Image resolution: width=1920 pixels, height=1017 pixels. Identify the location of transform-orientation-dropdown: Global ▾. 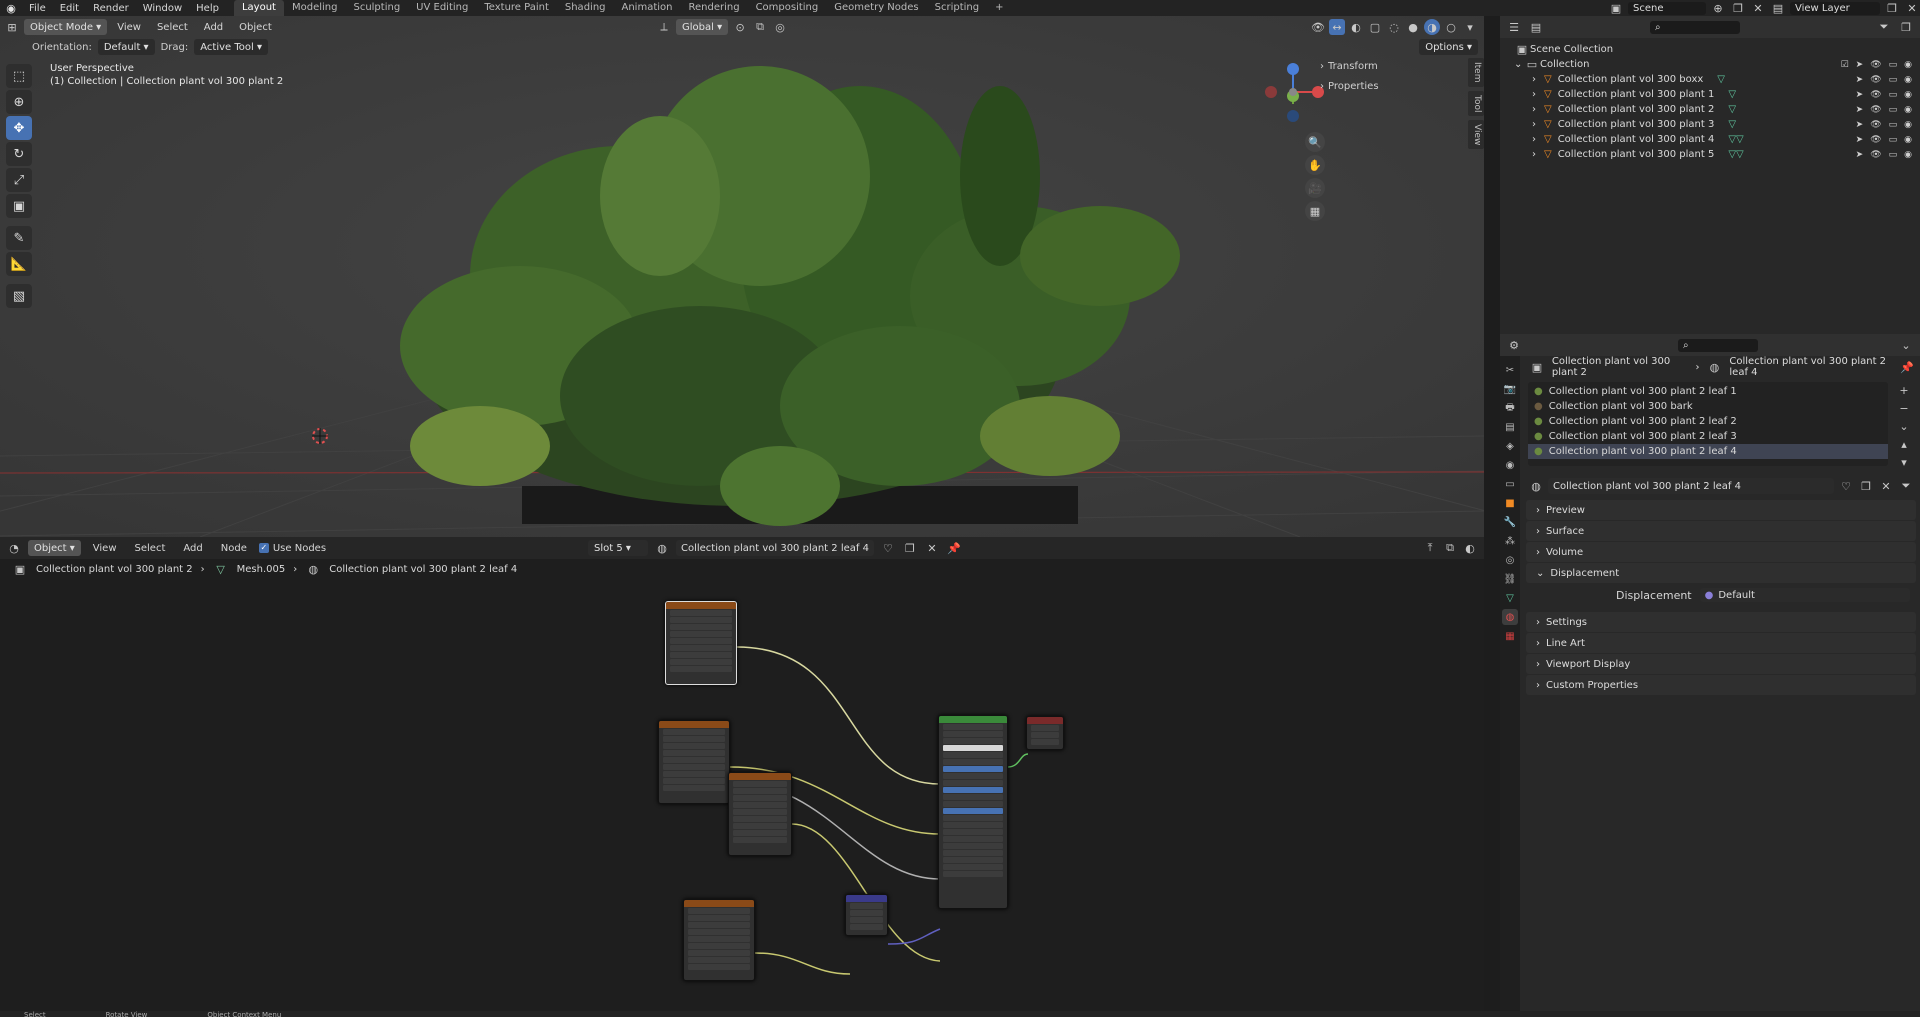
(702, 27).